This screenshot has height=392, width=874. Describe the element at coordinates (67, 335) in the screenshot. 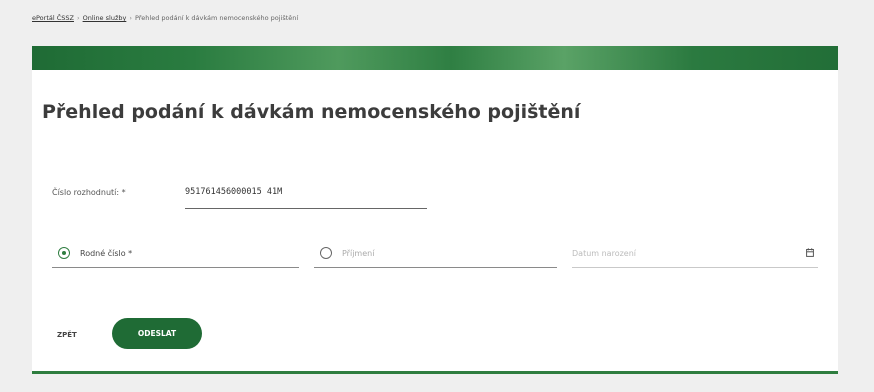

I see `back-link: ZPĚT` at that location.